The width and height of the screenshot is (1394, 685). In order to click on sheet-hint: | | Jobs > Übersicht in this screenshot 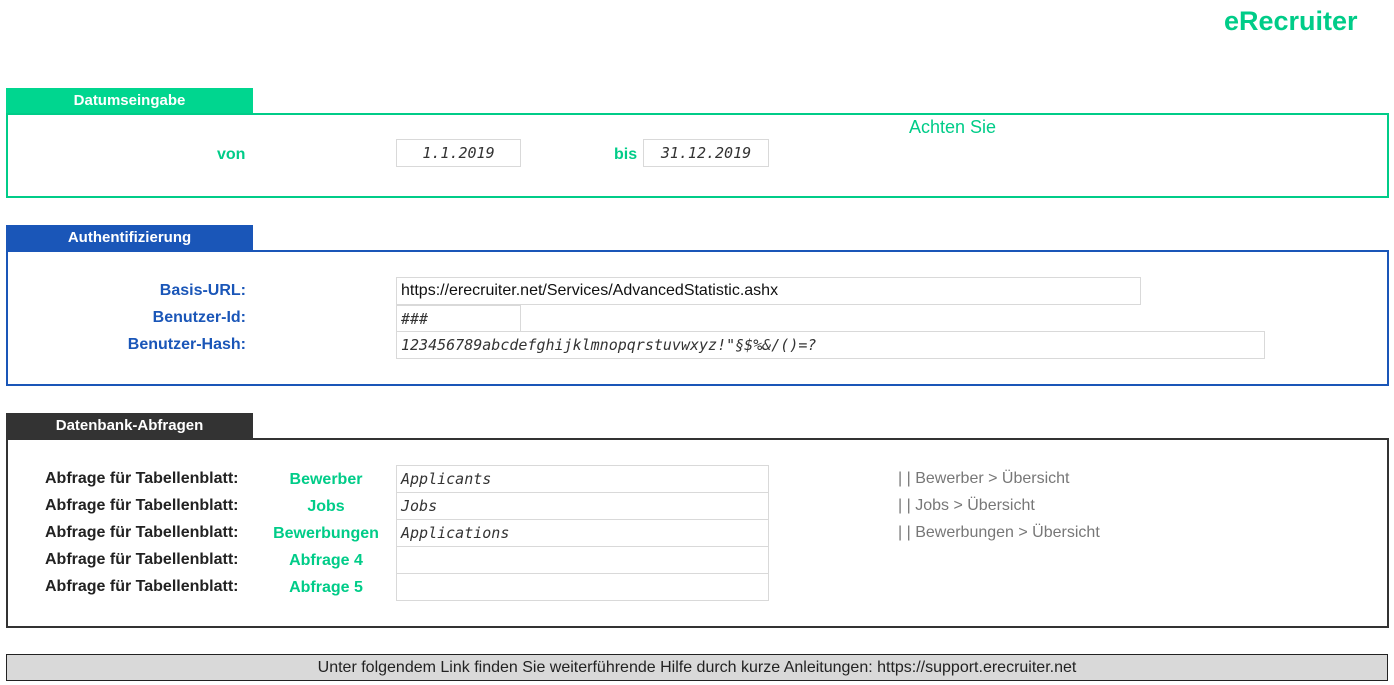, I will do `click(966, 505)`.